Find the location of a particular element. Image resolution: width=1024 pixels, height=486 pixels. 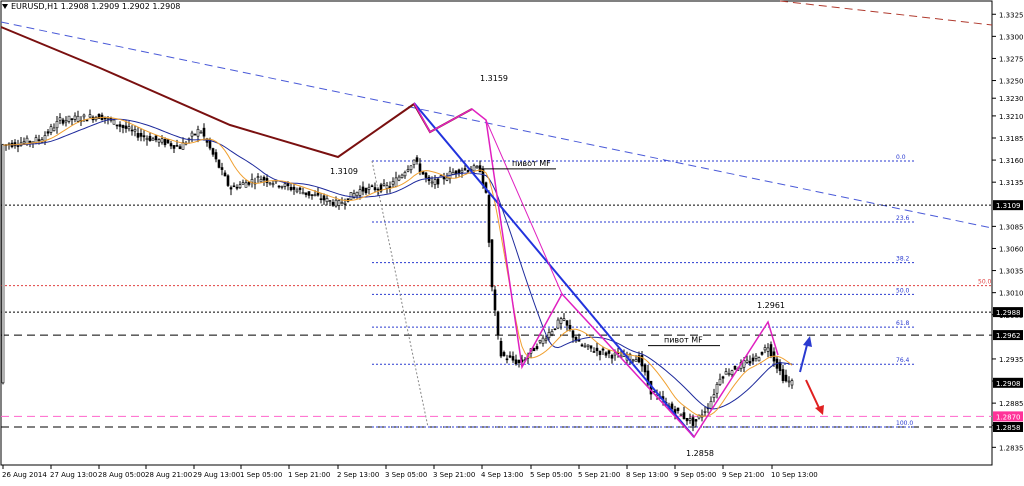

fib-level-label: 50.0 is located at coordinates (903, 290).